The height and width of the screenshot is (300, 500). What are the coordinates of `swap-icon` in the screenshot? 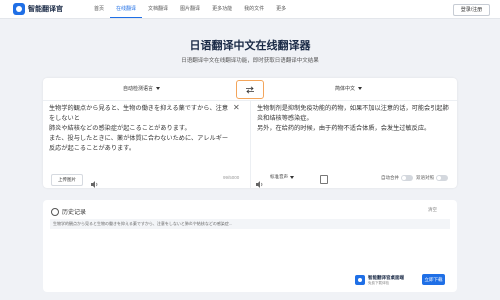 It's located at (250, 89).